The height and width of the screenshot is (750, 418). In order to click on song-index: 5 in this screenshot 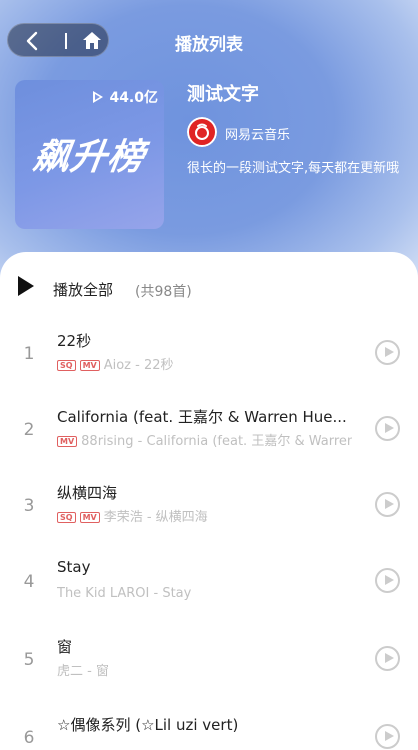, I will do `click(29, 660)`.